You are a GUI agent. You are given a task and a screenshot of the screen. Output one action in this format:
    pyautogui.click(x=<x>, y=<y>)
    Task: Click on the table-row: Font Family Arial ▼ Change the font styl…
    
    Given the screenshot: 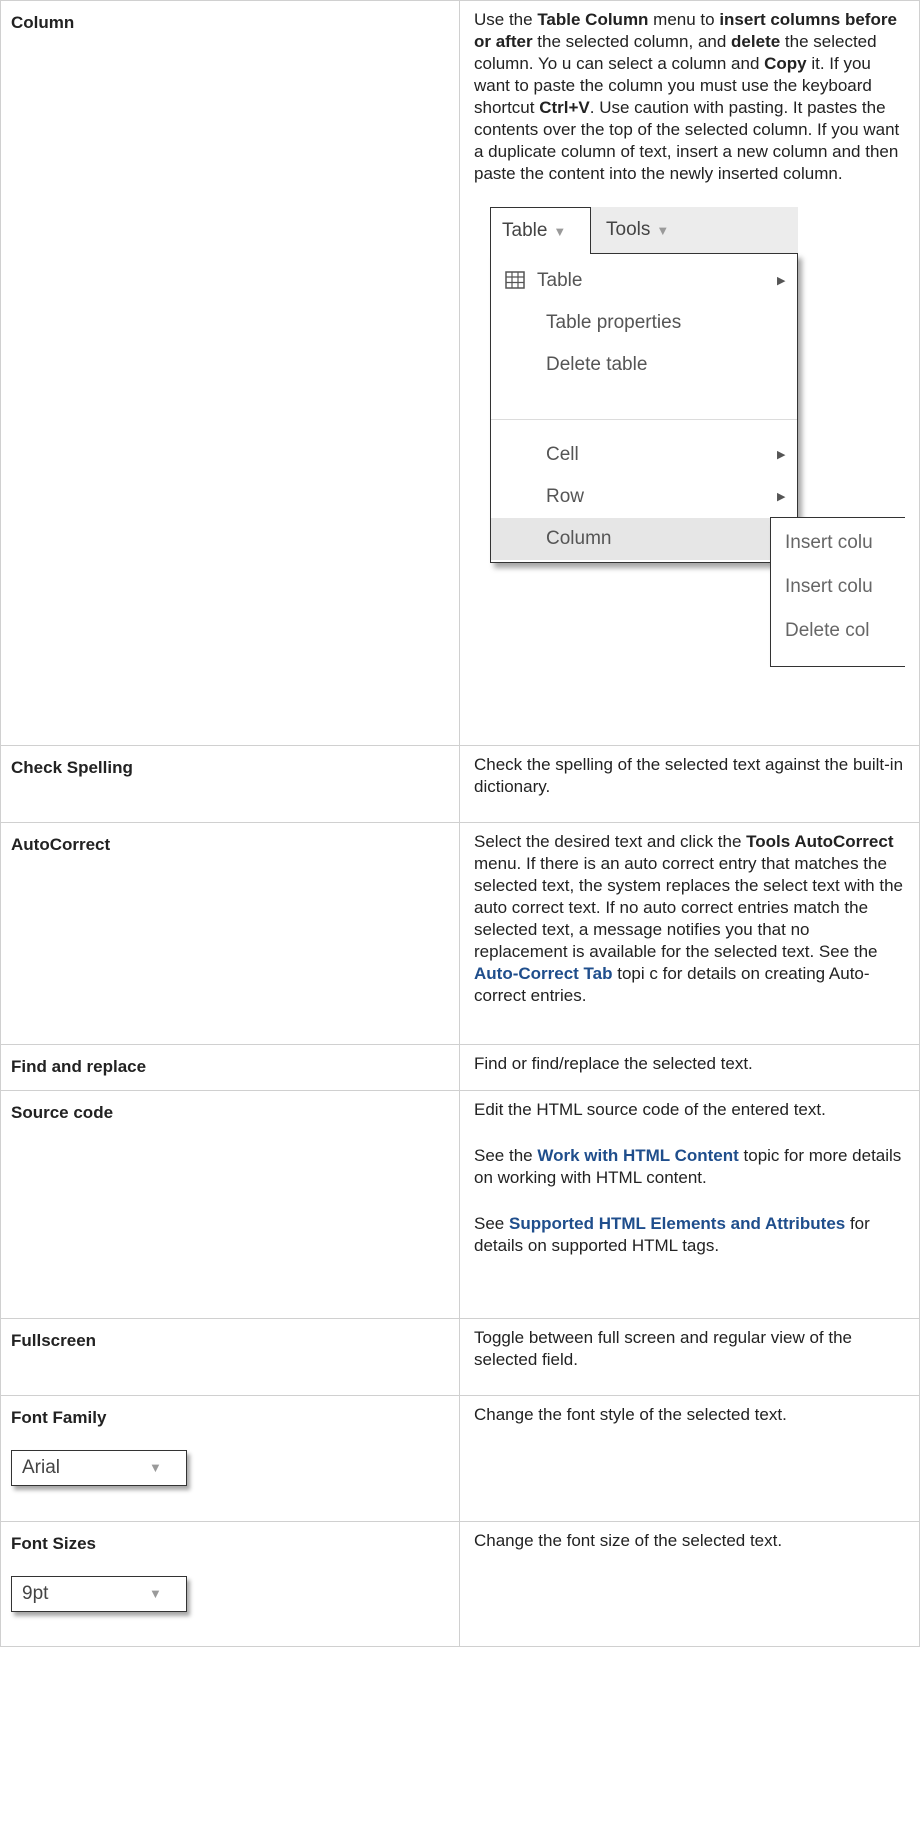 What is the action you would take?
    pyautogui.click(x=460, y=1458)
    